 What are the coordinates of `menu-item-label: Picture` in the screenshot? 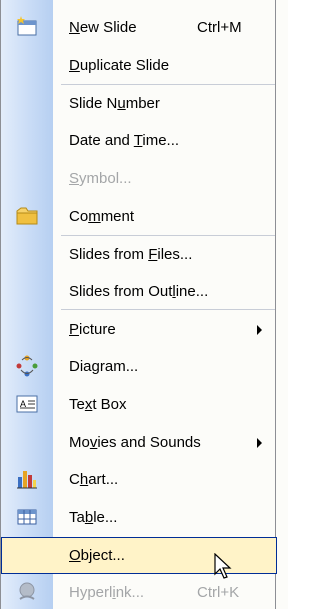 It's located at (92, 329).